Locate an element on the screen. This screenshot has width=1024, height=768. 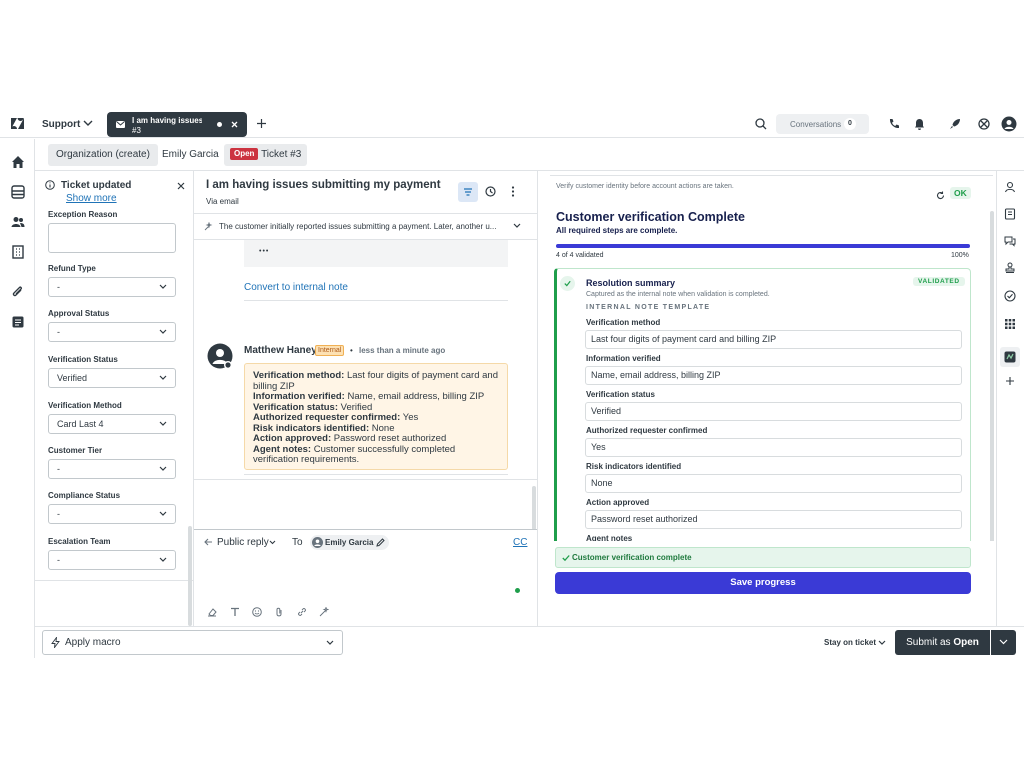
conversations-button: Conversations 0 is located at coordinates (822, 124).